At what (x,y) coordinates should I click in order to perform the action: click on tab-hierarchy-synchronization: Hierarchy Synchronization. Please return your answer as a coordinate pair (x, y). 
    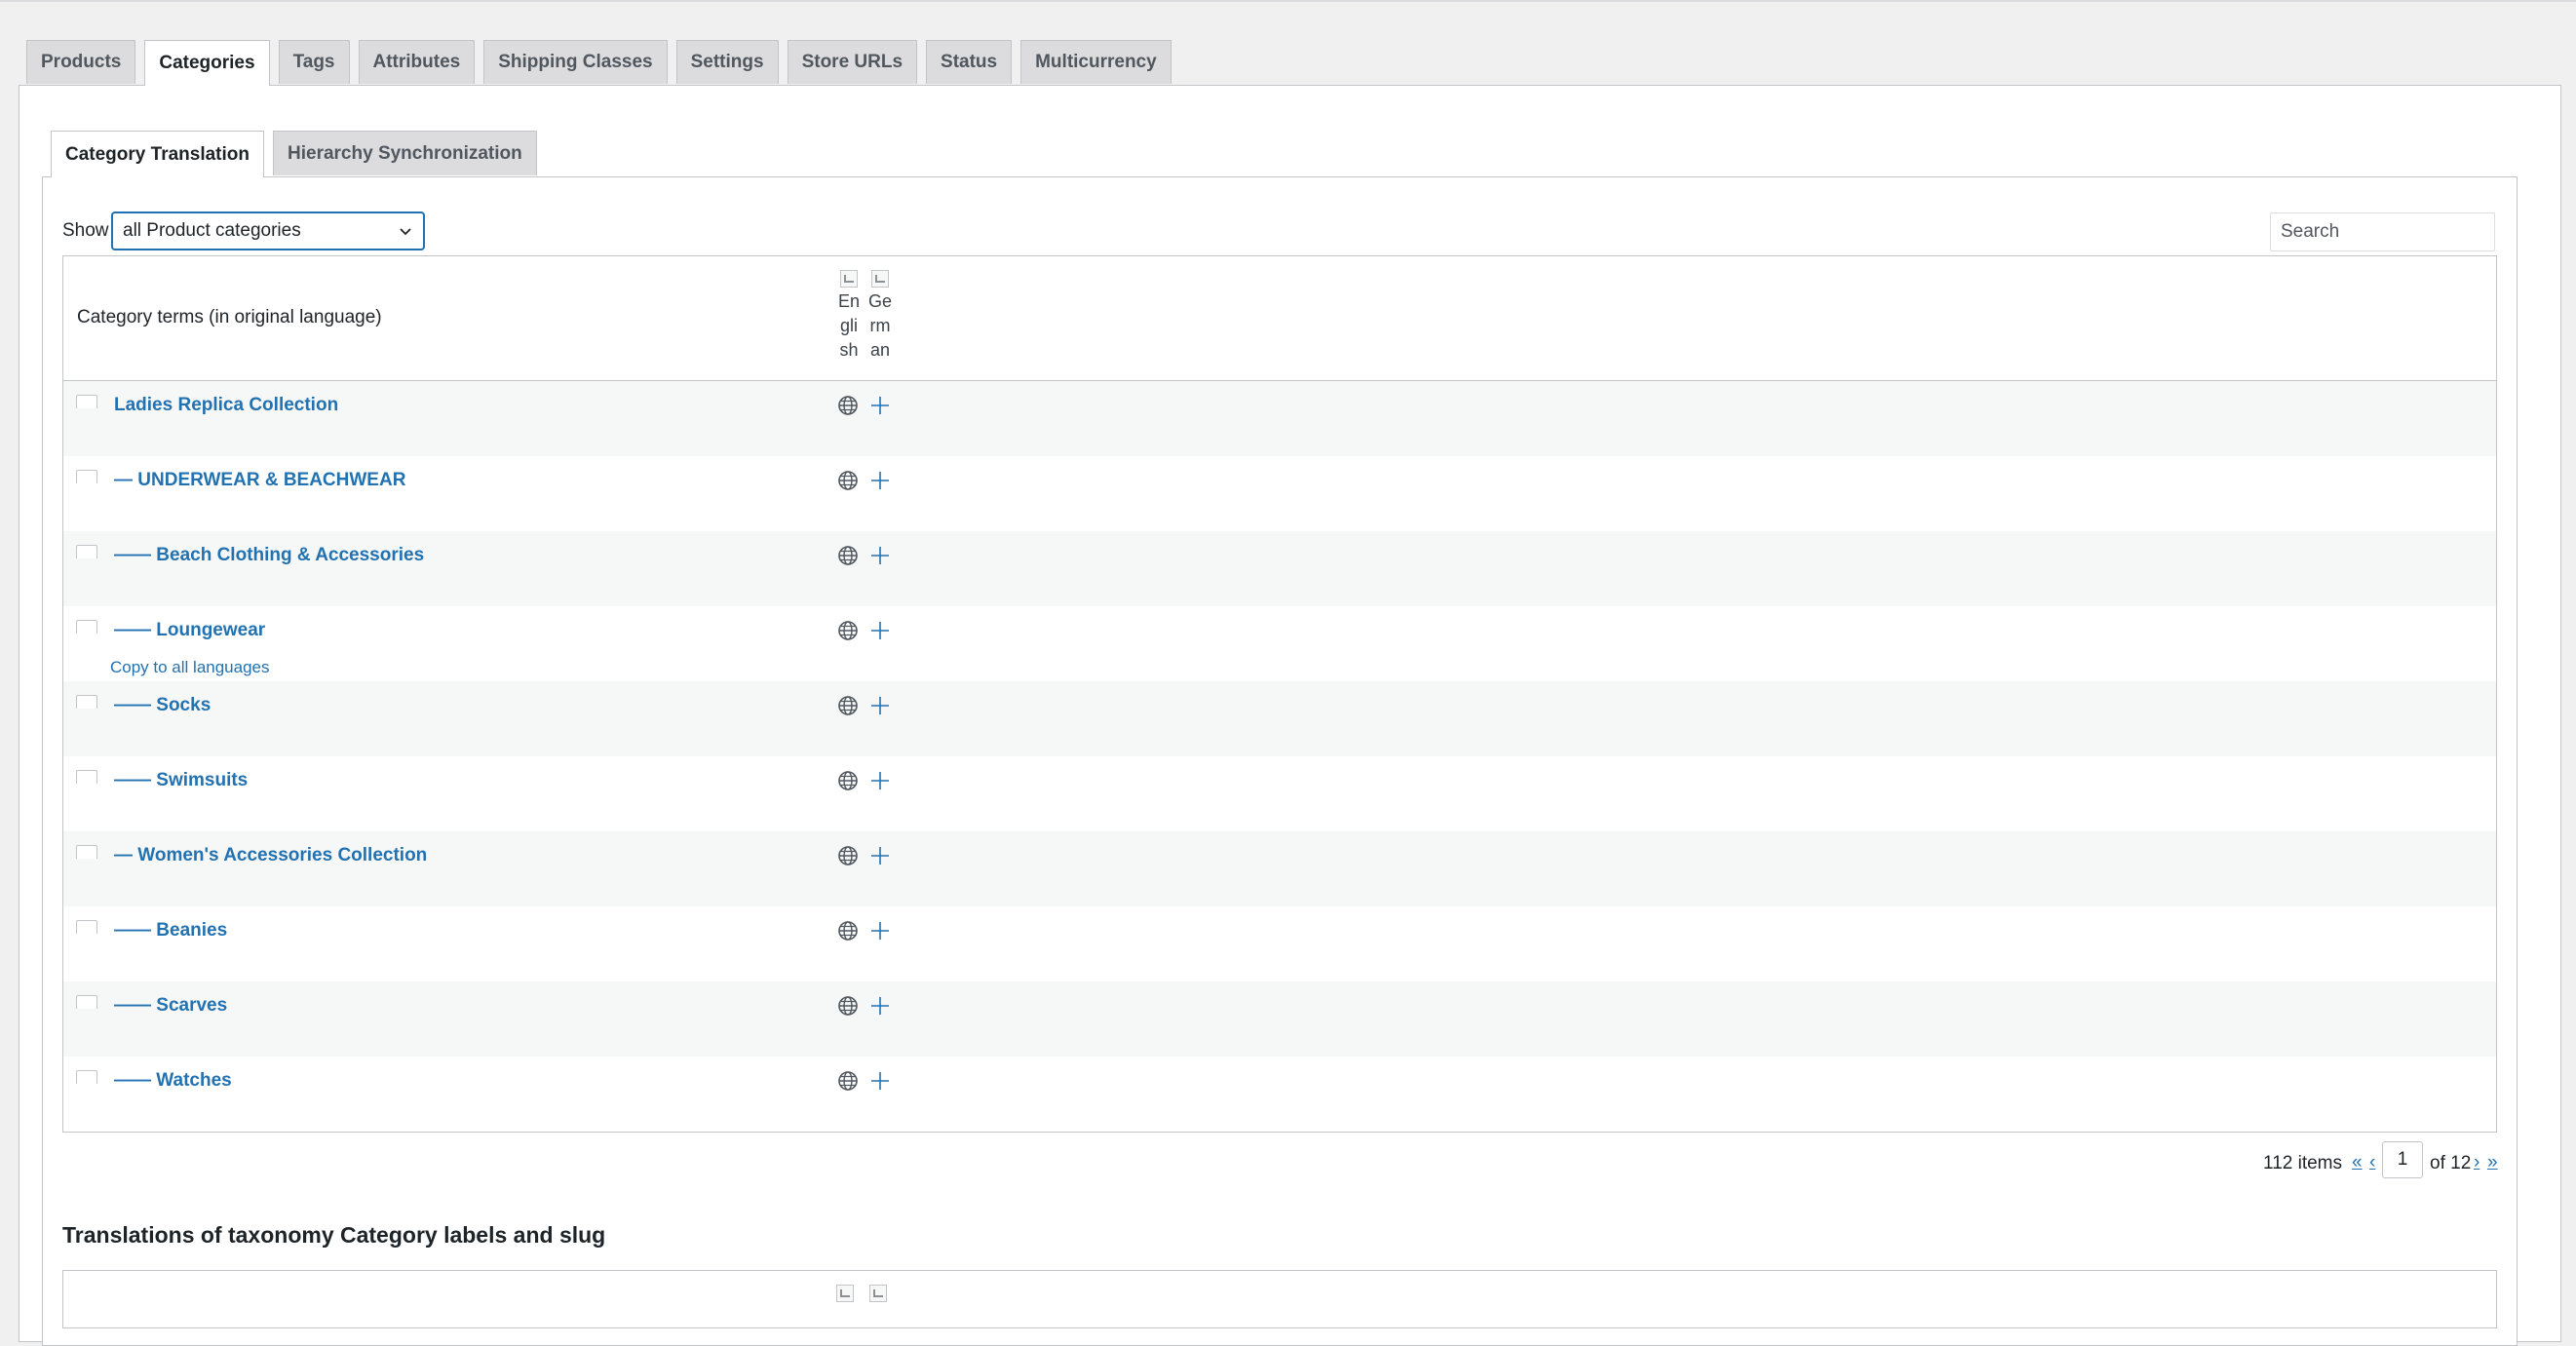
    Looking at the image, I should click on (405, 153).